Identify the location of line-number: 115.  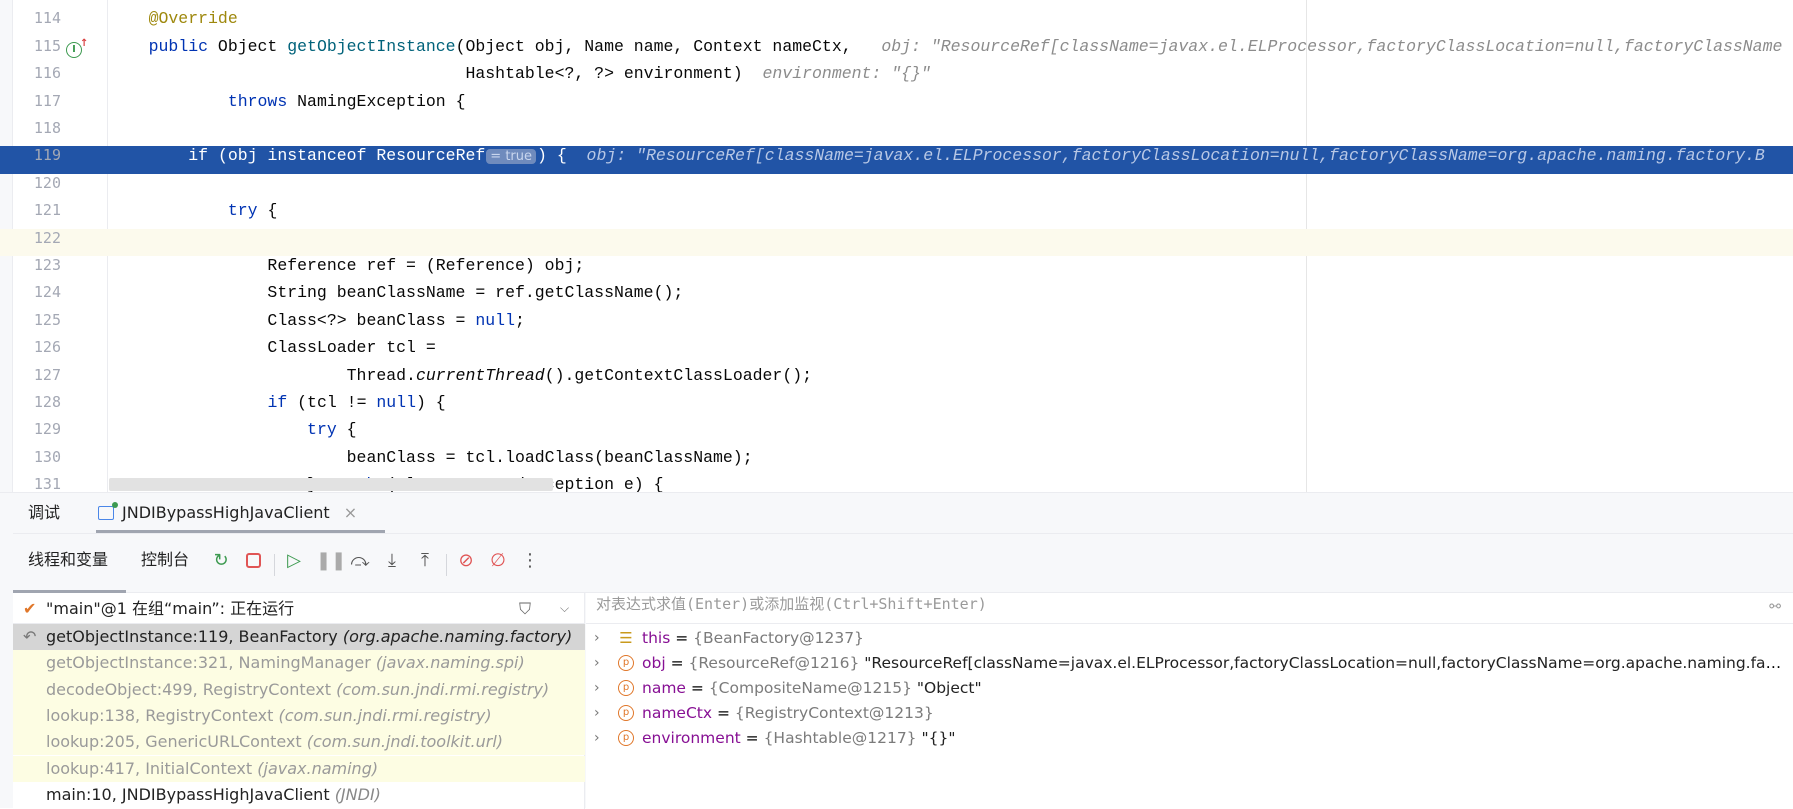
(37, 46).